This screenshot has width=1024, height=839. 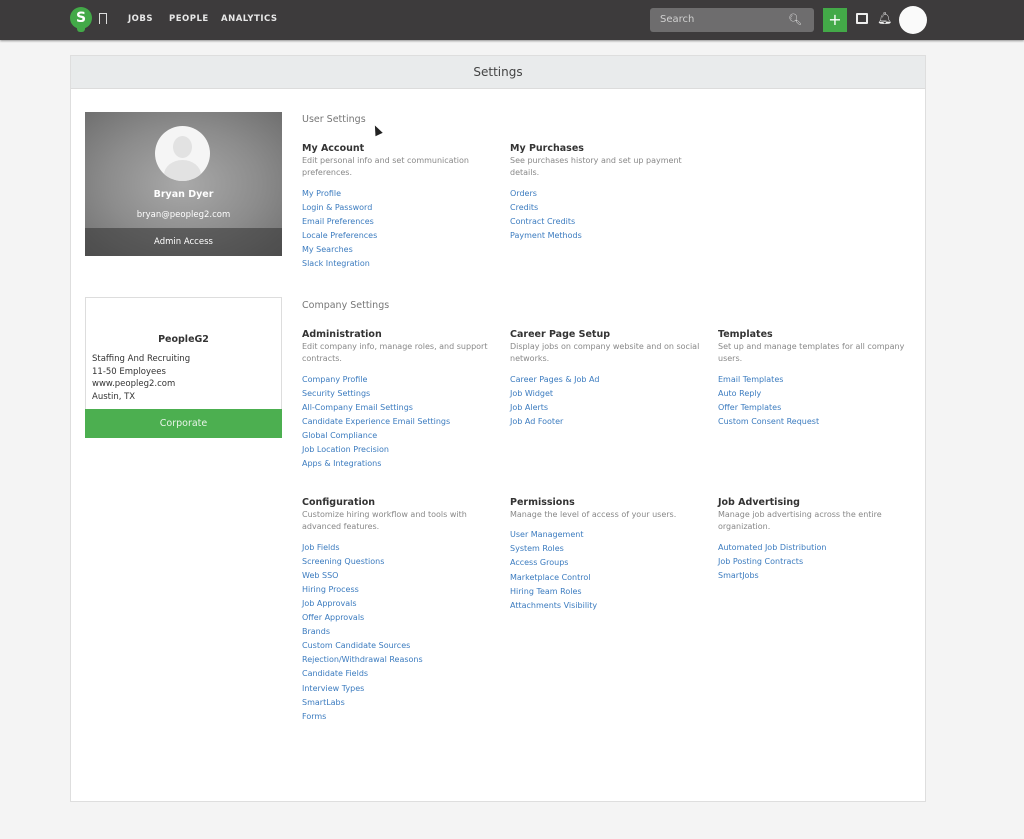 What do you see at coordinates (399, 208) in the screenshot?
I see `link-login-password: Login & Password` at bounding box center [399, 208].